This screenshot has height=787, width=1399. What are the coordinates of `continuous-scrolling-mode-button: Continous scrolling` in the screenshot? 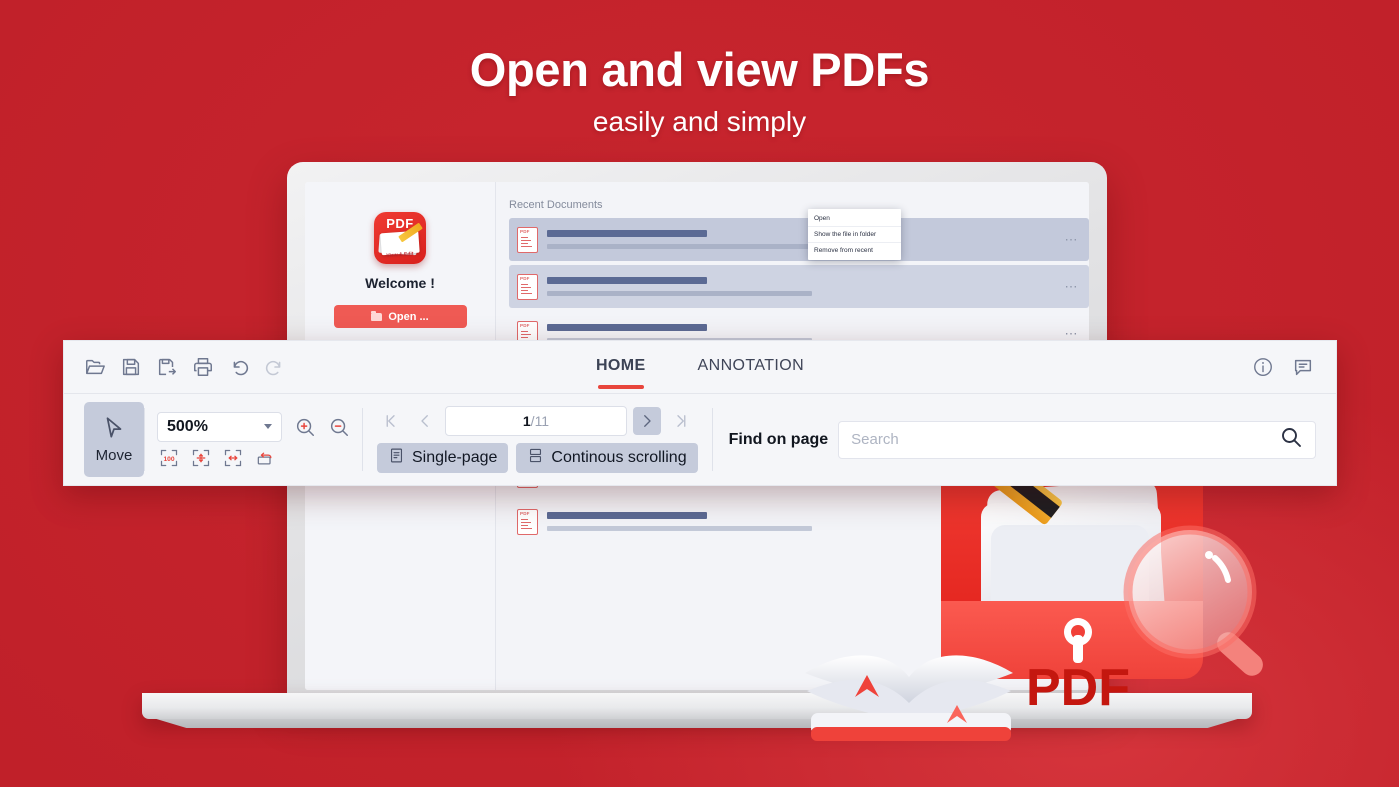 It's located at (607, 458).